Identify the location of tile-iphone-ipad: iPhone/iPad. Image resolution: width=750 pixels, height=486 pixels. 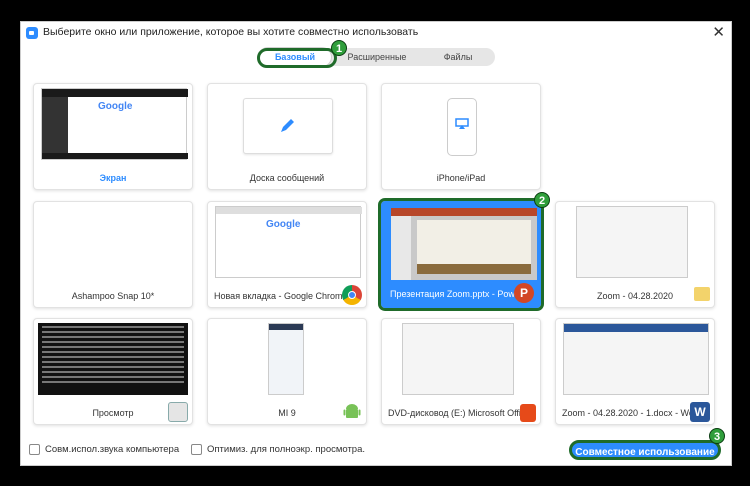
(461, 136).